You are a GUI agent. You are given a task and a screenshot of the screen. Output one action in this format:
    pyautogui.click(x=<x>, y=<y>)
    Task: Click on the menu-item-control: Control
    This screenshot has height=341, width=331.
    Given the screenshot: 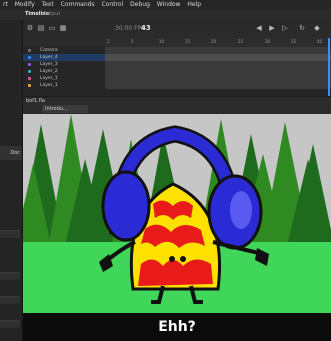 What is the action you would take?
    pyautogui.click(x=113, y=4)
    